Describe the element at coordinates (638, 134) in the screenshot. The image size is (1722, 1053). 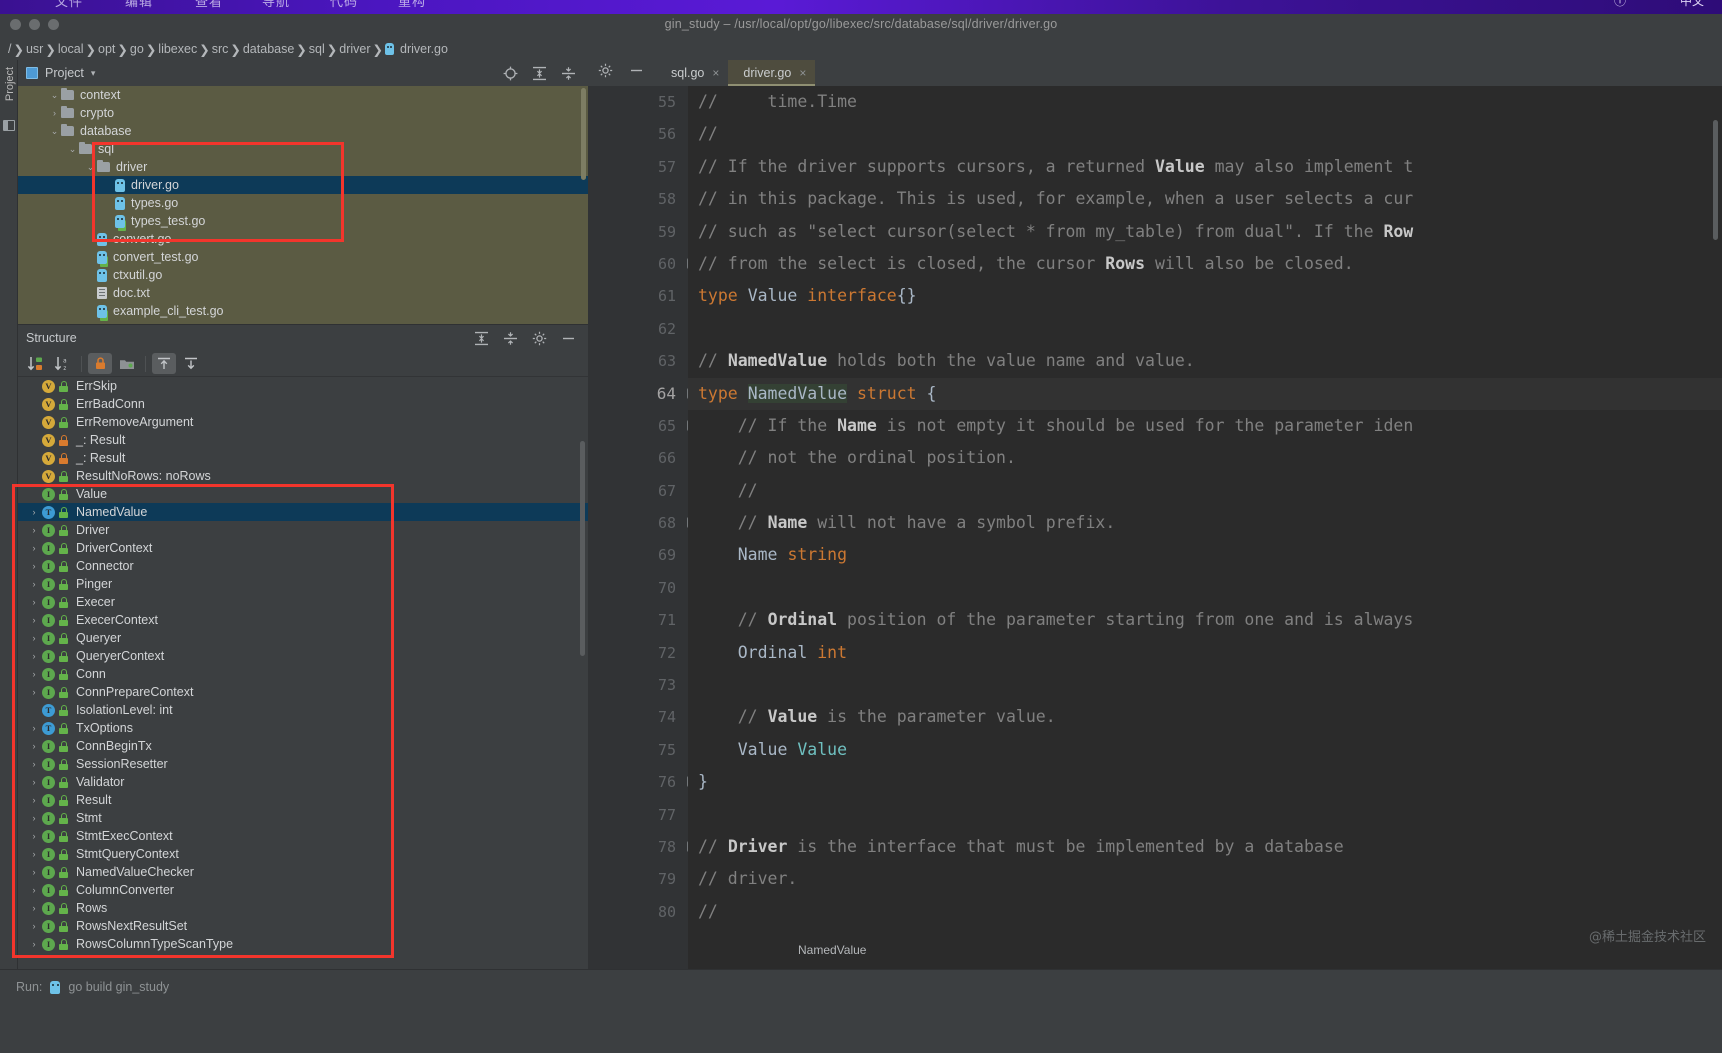
I see `line-number: 56` at that location.